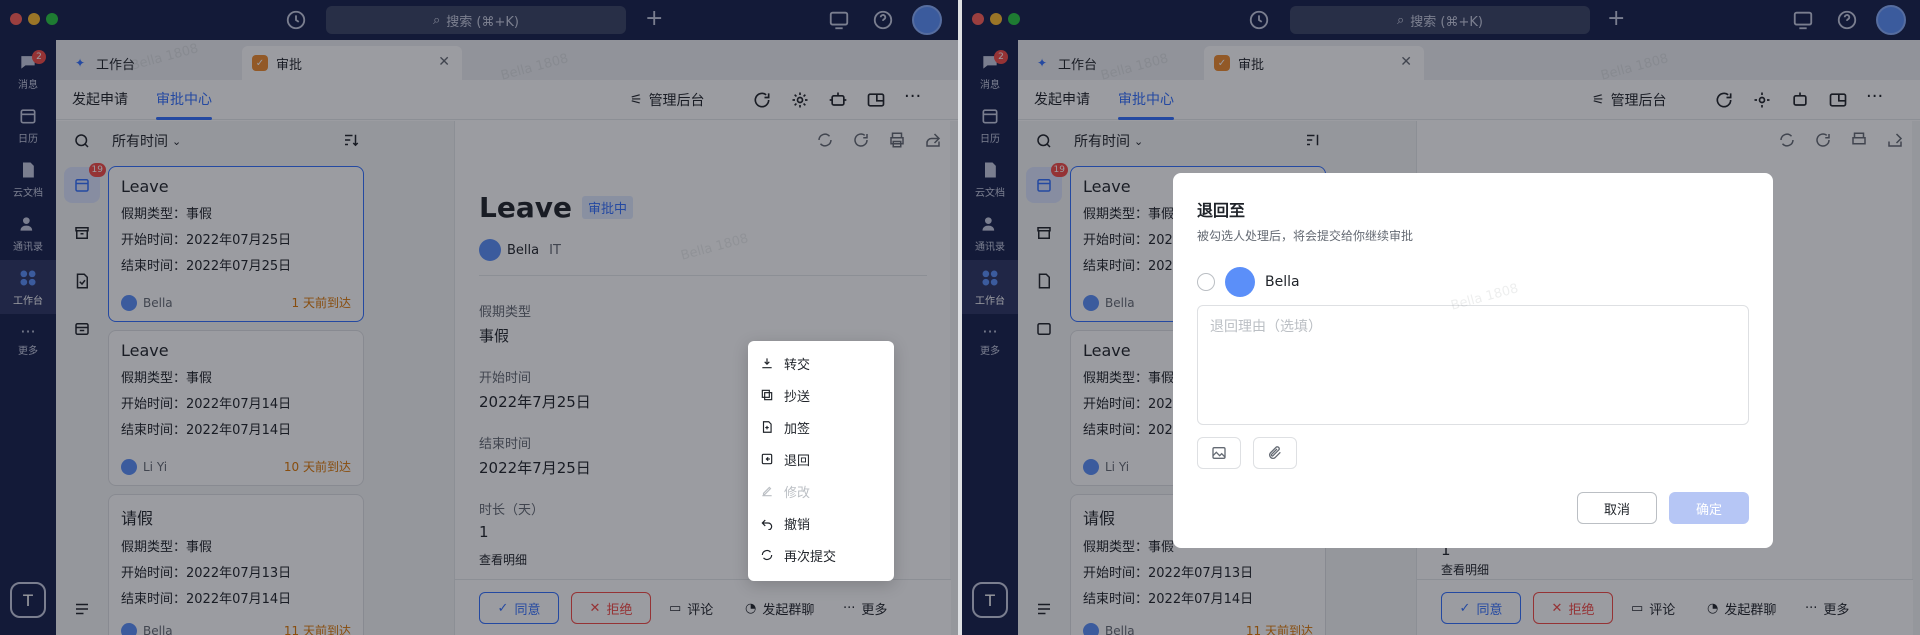 The image size is (1920, 635). What do you see at coordinates (1275, 453) in the screenshot?
I see `attach-file-button` at bounding box center [1275, 453].